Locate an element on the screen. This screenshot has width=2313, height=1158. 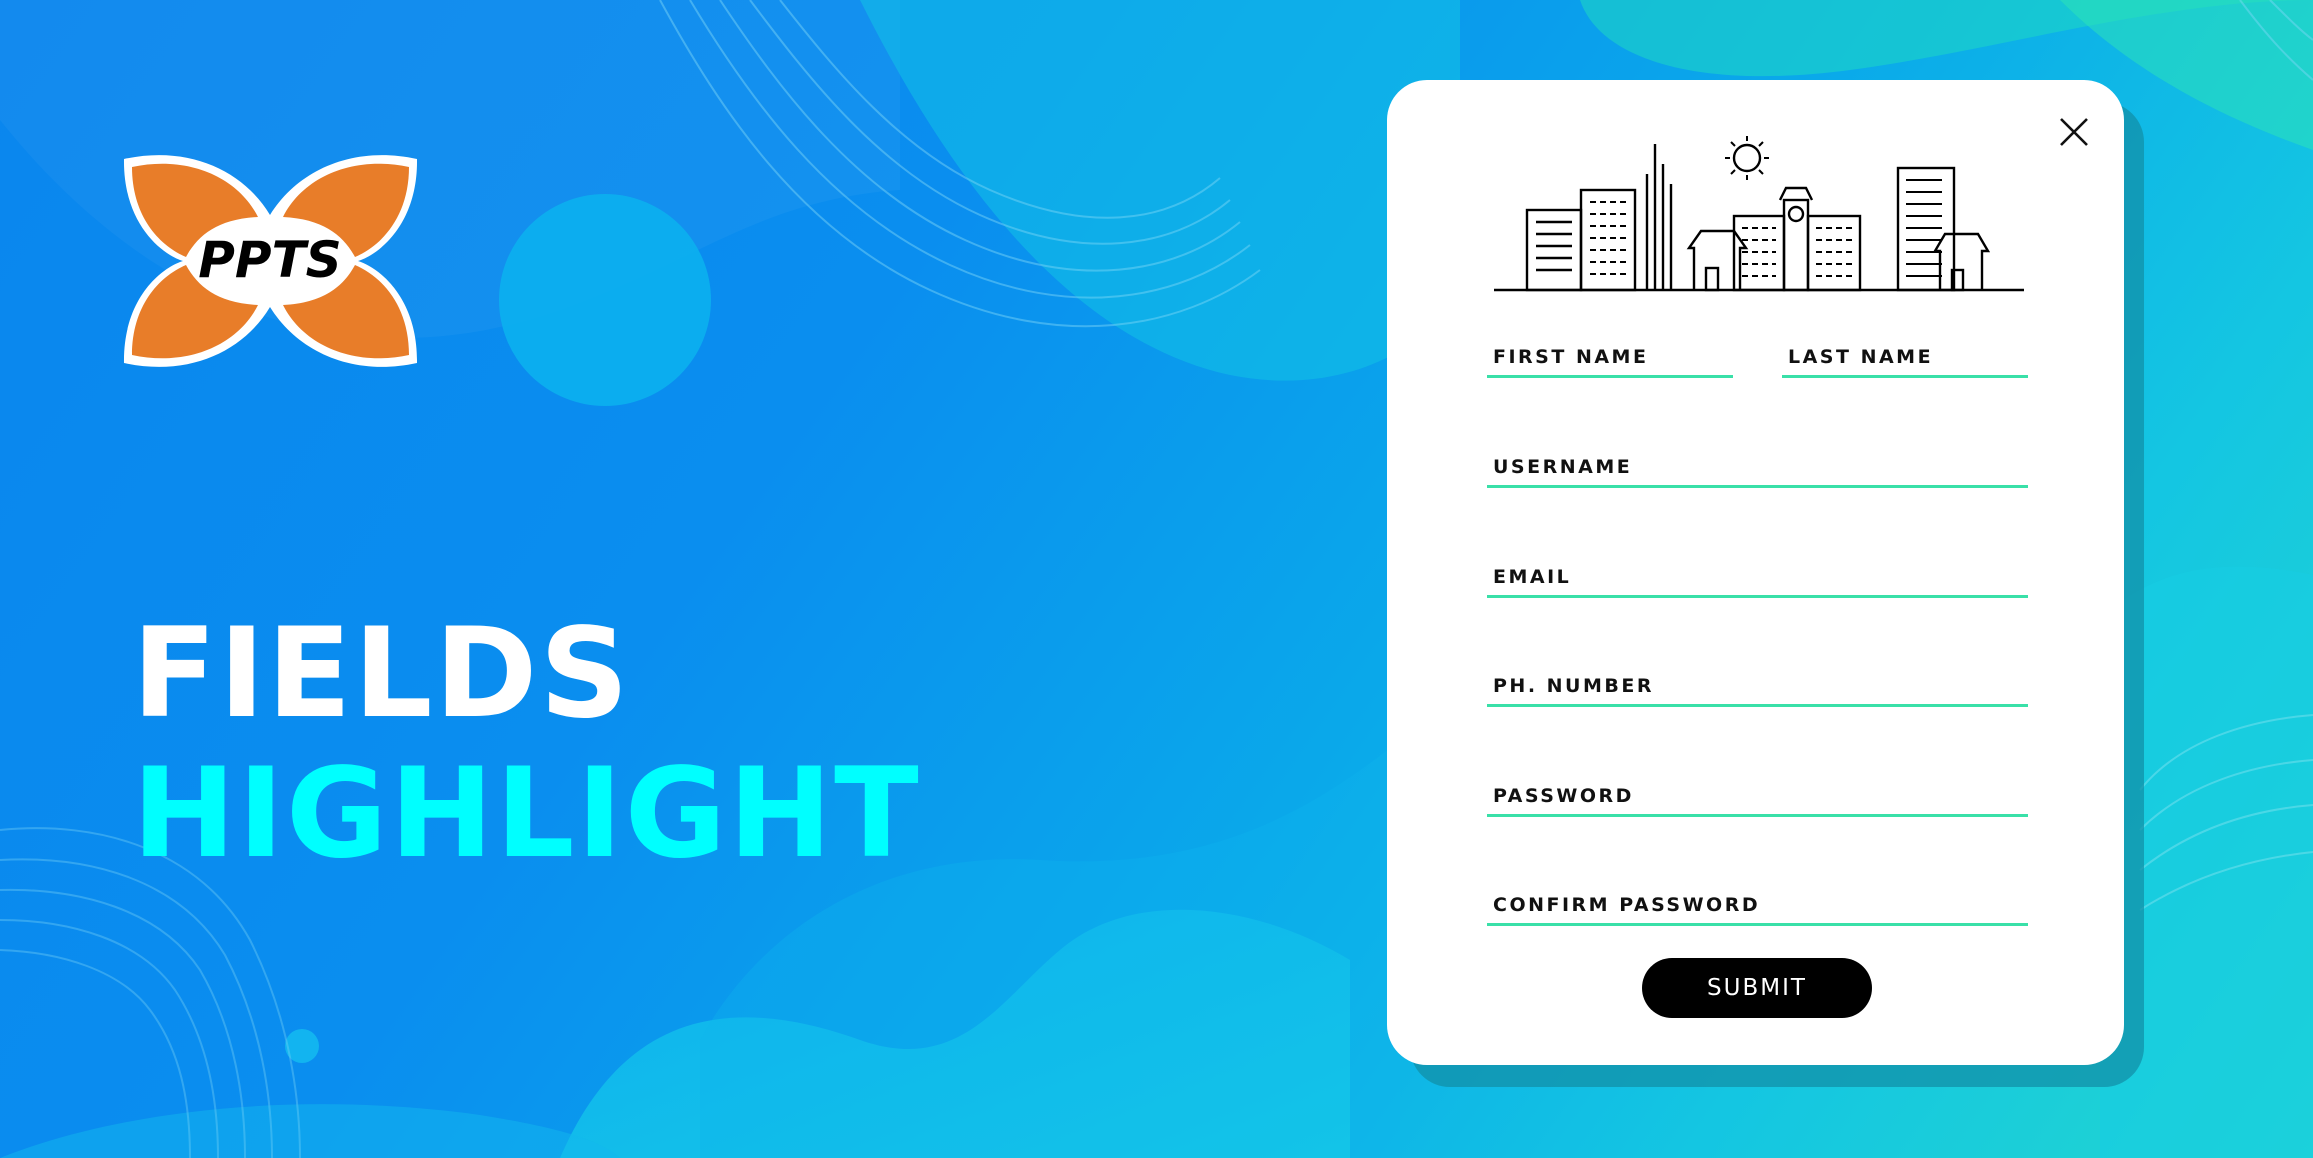
close-icon is located at coordinates (2074, 132).